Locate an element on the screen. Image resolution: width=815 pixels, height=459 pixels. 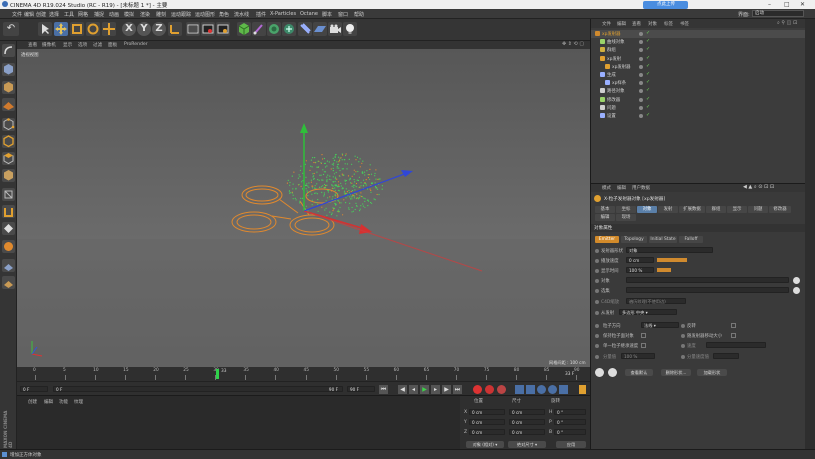
opt-component-field: 100 % is located at coordinates (638, 356).